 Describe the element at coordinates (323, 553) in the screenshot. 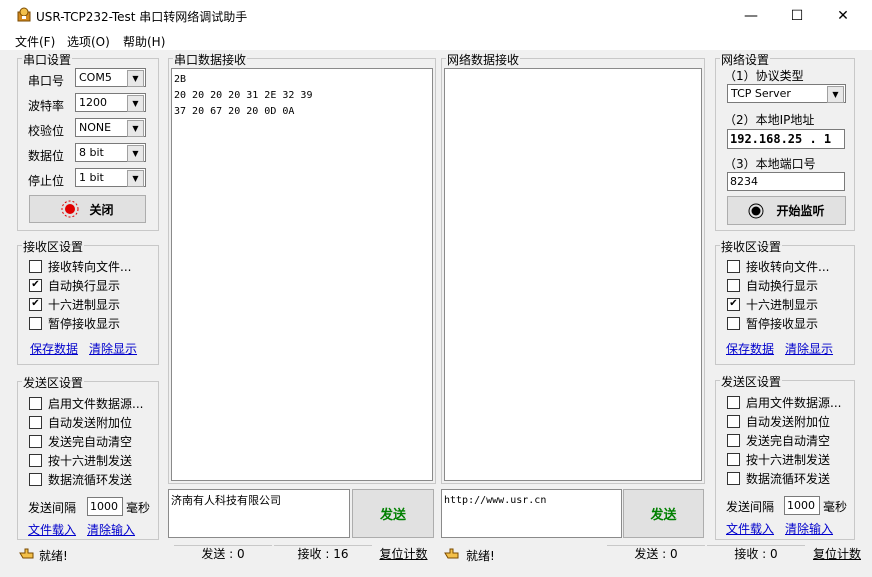

I see `serial-recv-count: 接收 : 16` at that location.